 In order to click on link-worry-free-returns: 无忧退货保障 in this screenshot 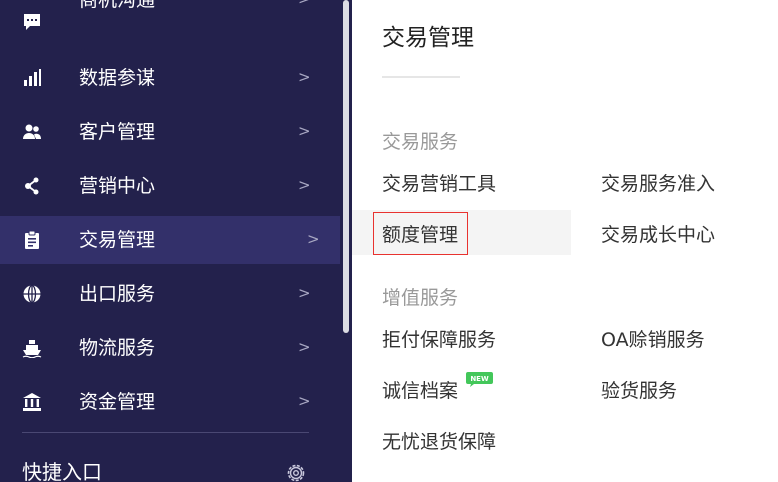, I will do `click(439, 440)`.